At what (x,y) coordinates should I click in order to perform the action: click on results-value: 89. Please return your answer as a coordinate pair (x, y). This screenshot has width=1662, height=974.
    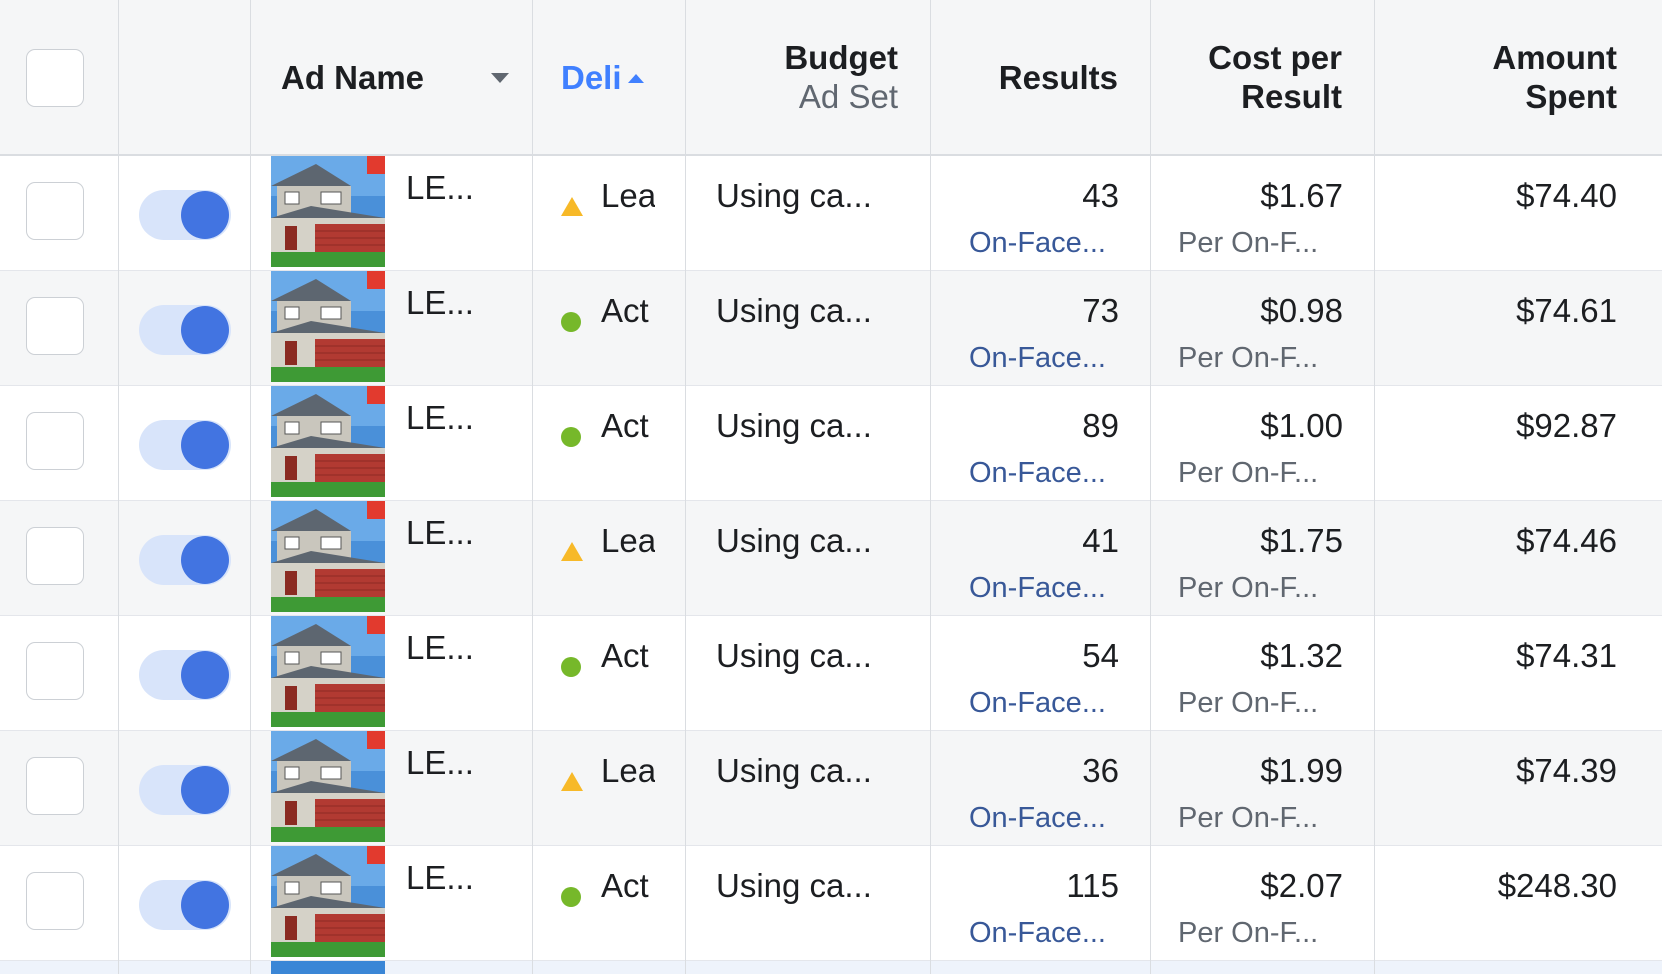
    Looking at the image, I should click on (1100, 425).